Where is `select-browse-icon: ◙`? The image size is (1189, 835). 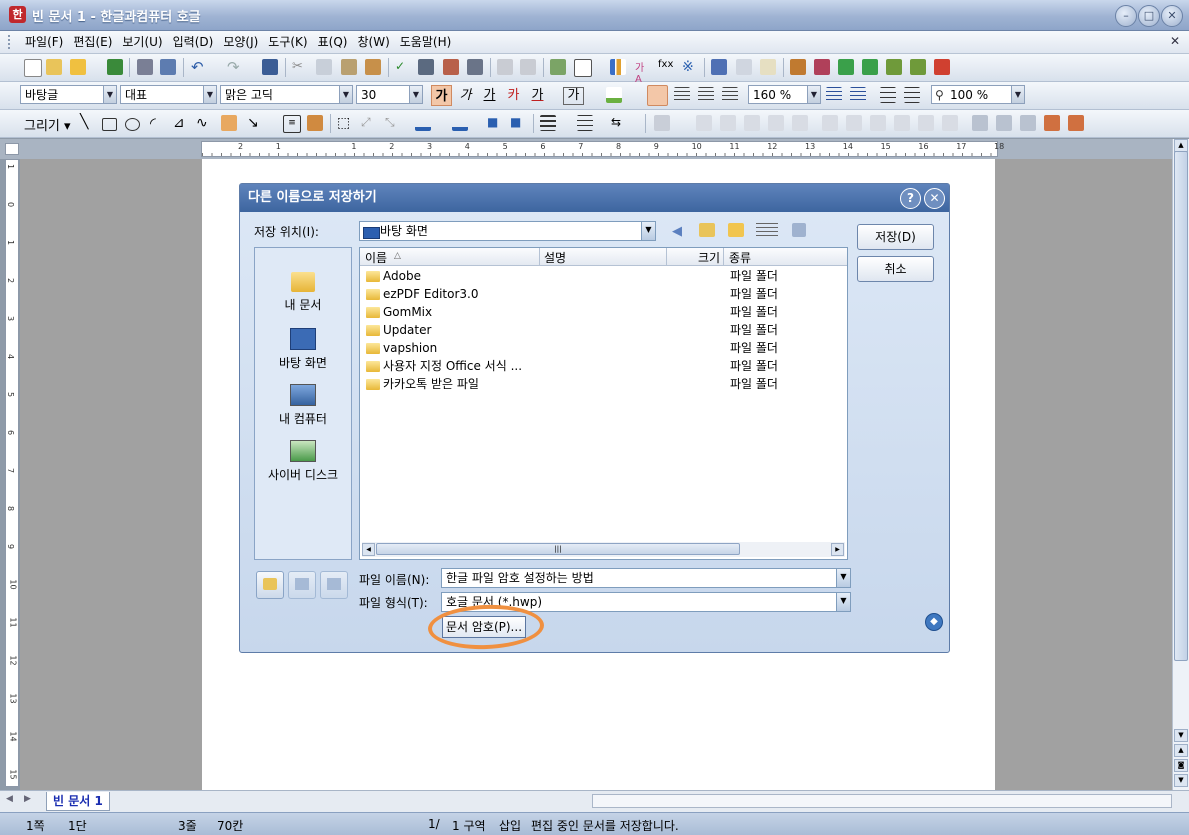 select-browse-icon: ◙ is located at coordinates (1181, 765).